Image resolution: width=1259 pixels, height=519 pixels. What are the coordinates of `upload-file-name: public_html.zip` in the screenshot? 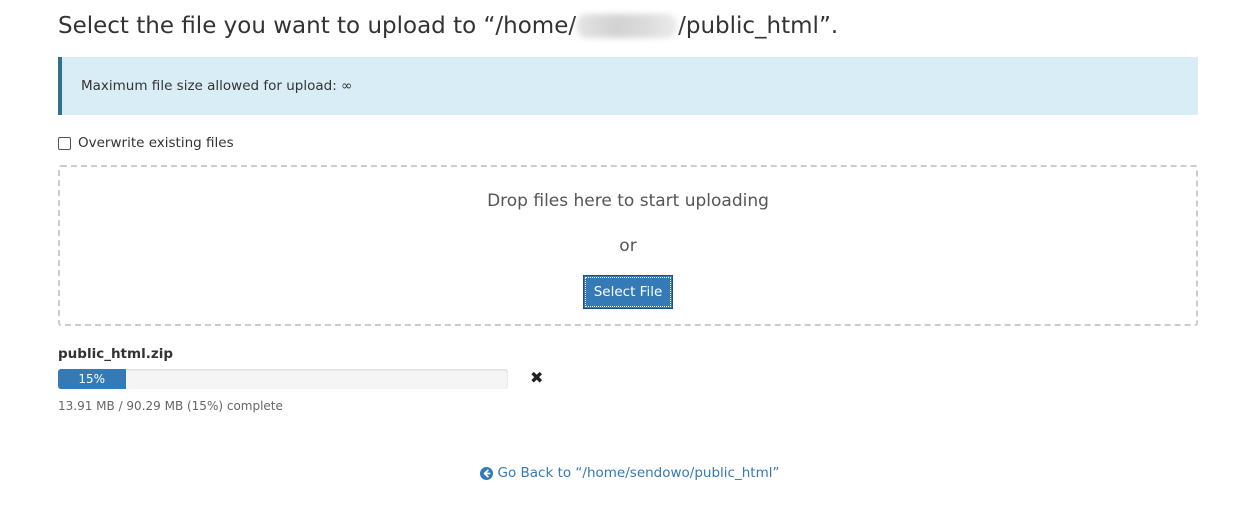 It's located at (115, 354).